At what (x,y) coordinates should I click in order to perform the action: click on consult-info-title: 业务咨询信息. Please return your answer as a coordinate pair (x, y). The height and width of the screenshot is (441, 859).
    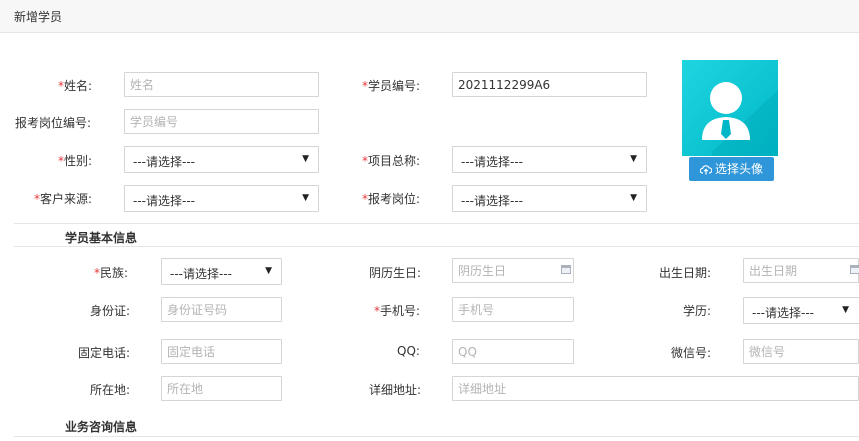
    Looking at the image, I should click on (101, 427).